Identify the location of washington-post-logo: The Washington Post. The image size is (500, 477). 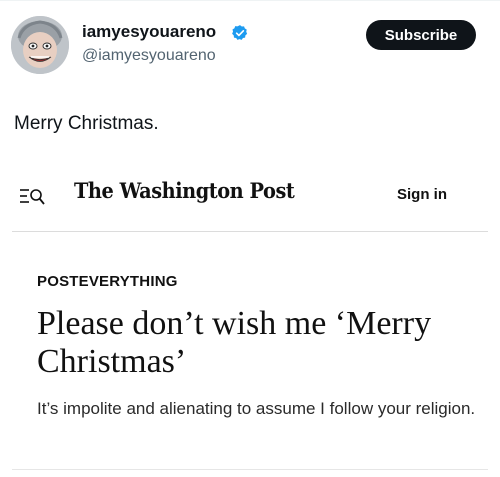
(184, 190).